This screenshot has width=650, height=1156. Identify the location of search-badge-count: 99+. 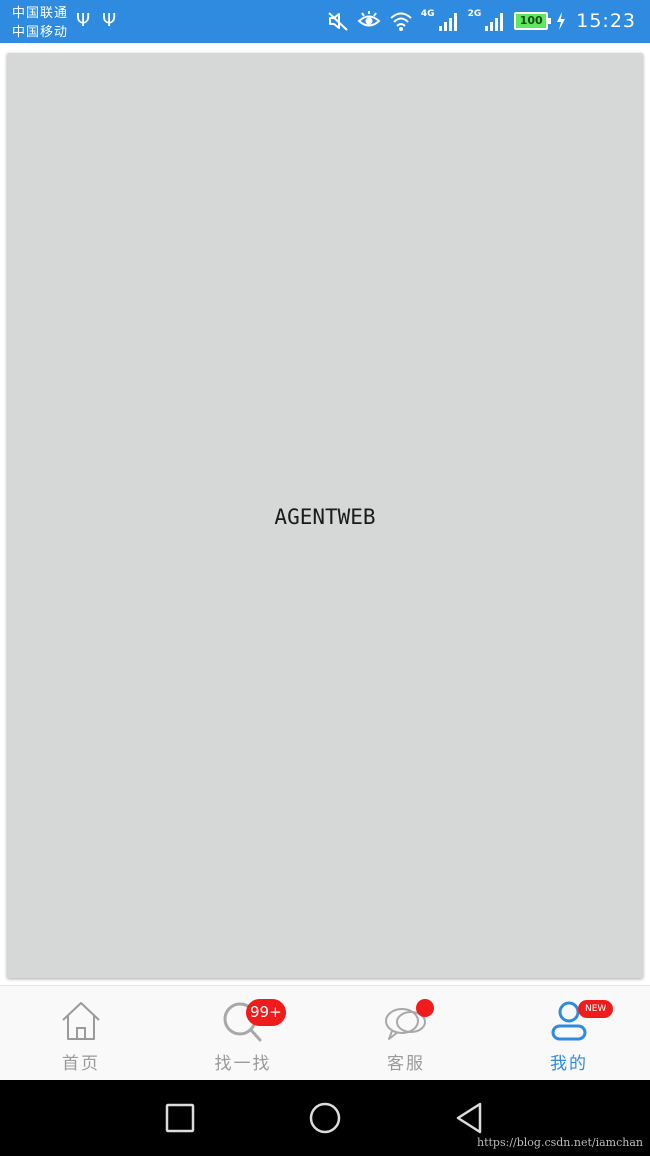
(266, 1012).